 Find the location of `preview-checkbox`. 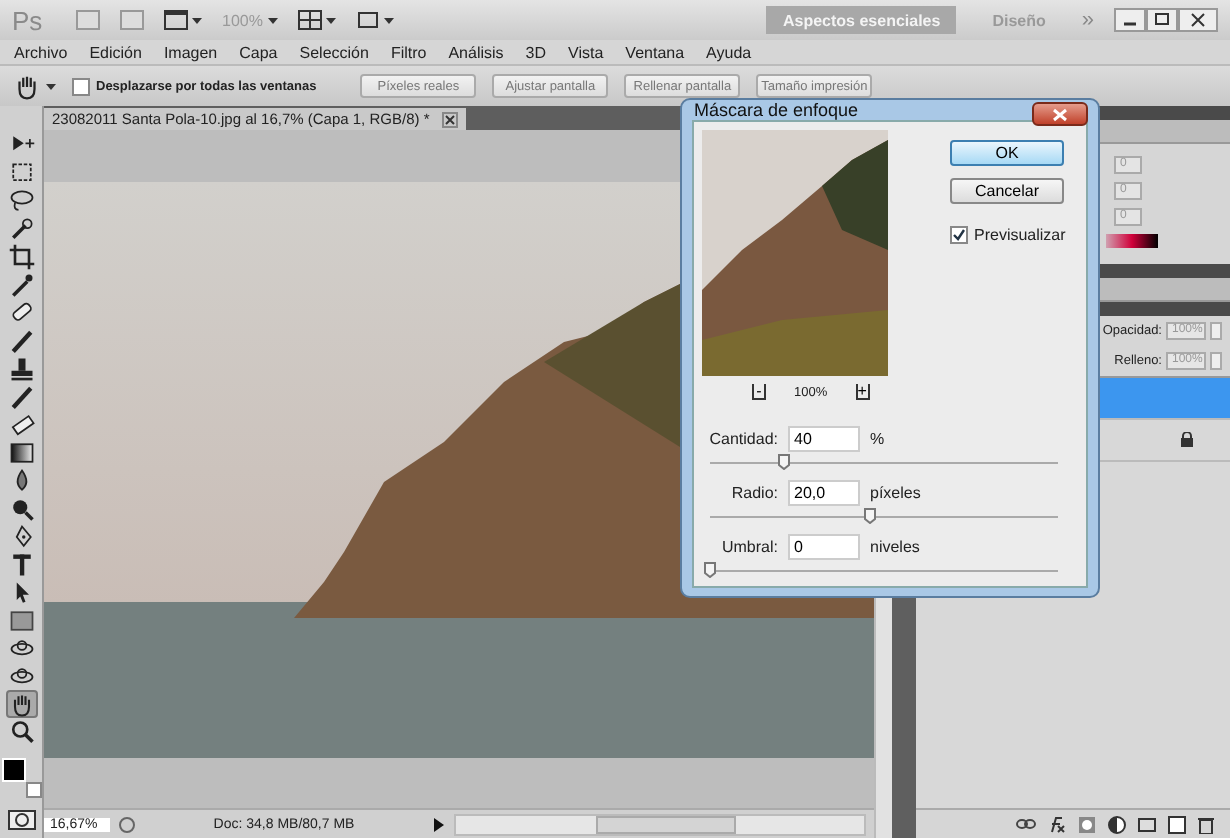

preview-checkbox is located at coordinates (959, 235).